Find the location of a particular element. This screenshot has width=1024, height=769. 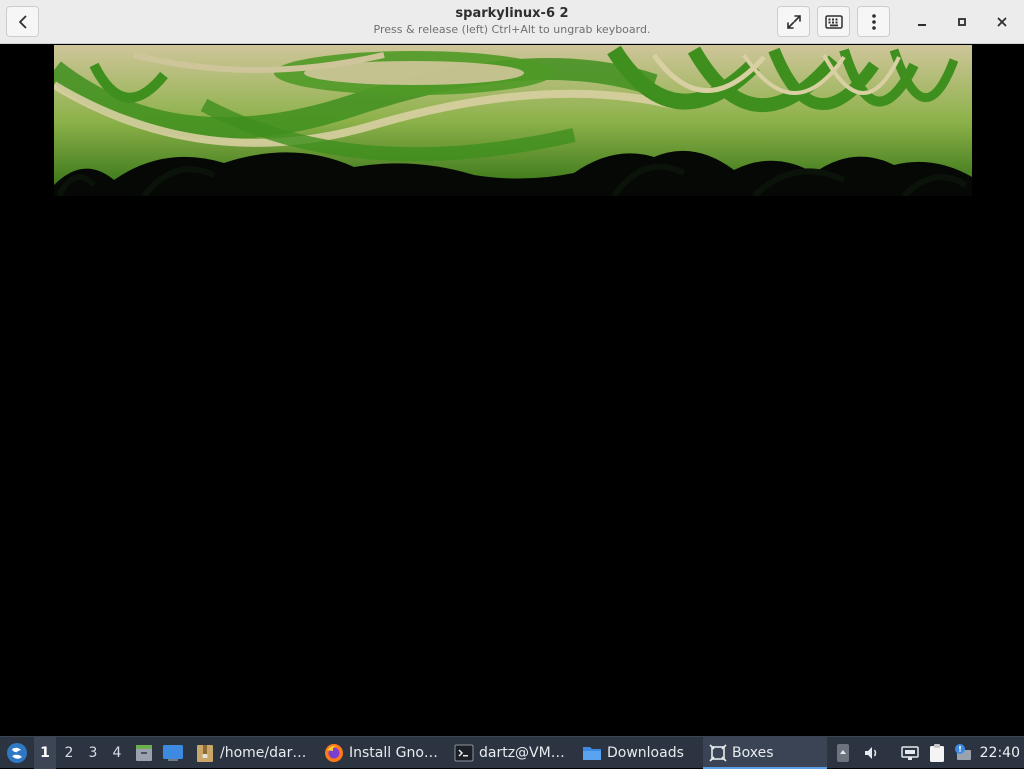

keyboard-button is located at coordinates (833, 21).